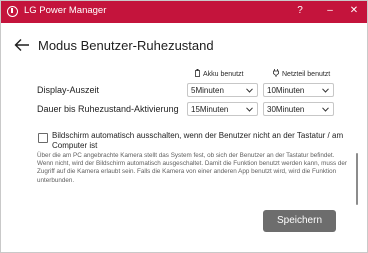 Image resolution: width=368 pixels, height=253 pixels. I want to click on plug-icon, so click(276, 73).